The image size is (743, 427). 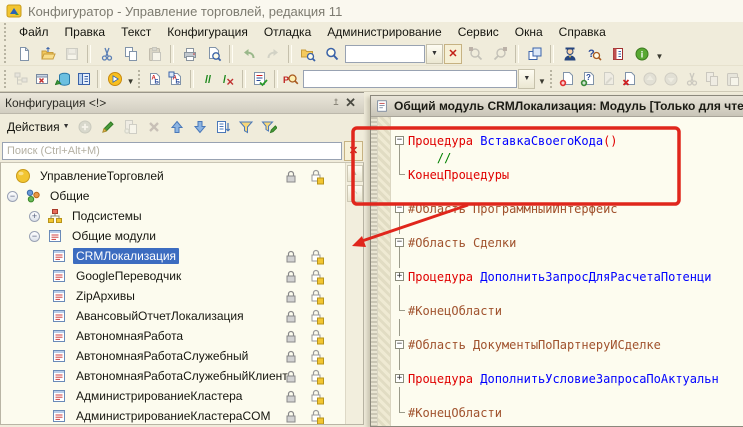 What do you see at coordinates (173, 376) in the screenshot?
I see `tree-item: АвтономнаяРаботаСлужебныйКлиент` at bounding box center [173, 376].